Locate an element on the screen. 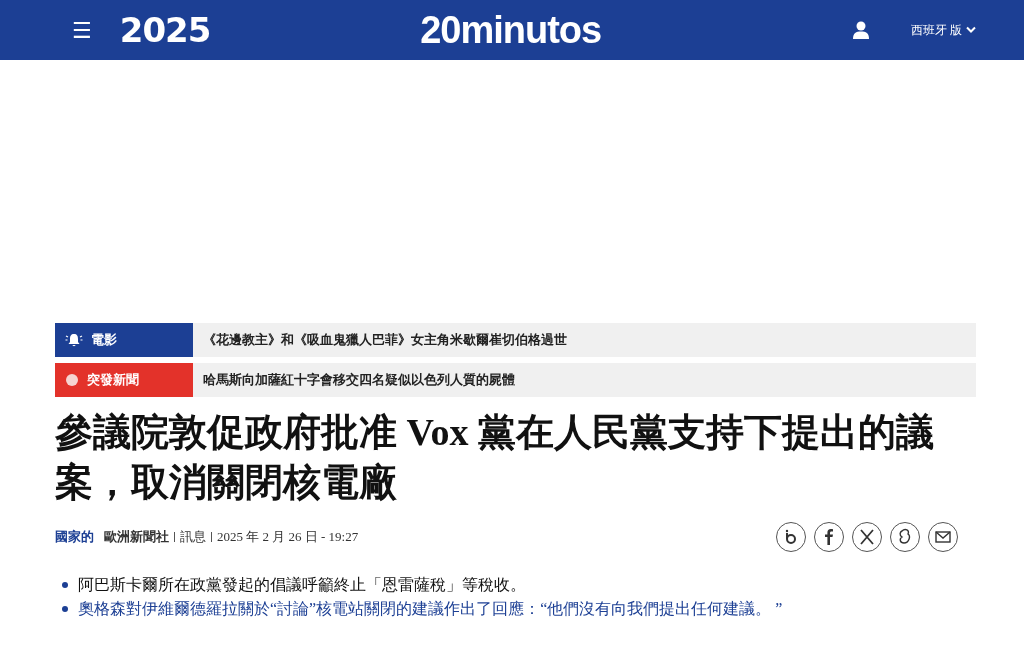 This screenshot has width=1024, height=652. summary-link: 奧格森對伊維爾德羅拉關於“討論”核電站關閉的建議作出了回應：“他們沒有向我們提出任何建議。 ” is located at coordinates (430, 609).